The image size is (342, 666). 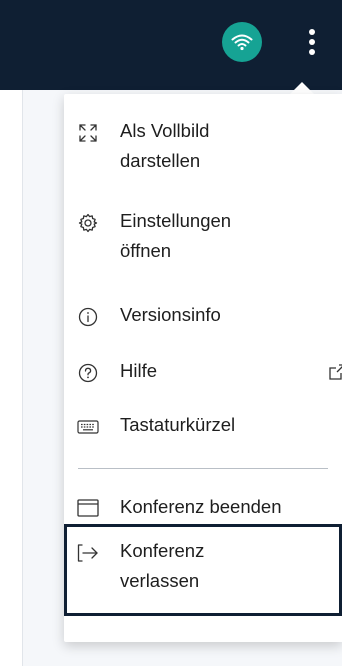 I want to click on menu-item-label: Konferenz verlassen, so click(x=162, y=565).